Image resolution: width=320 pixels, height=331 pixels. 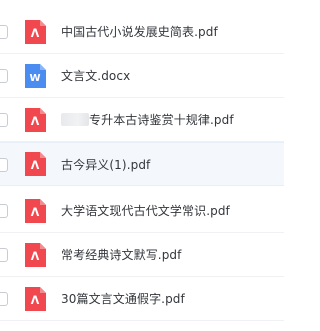 I want to click on file-name: 中国古代小说发展史简表.pdf, so click(x=139, y=31).